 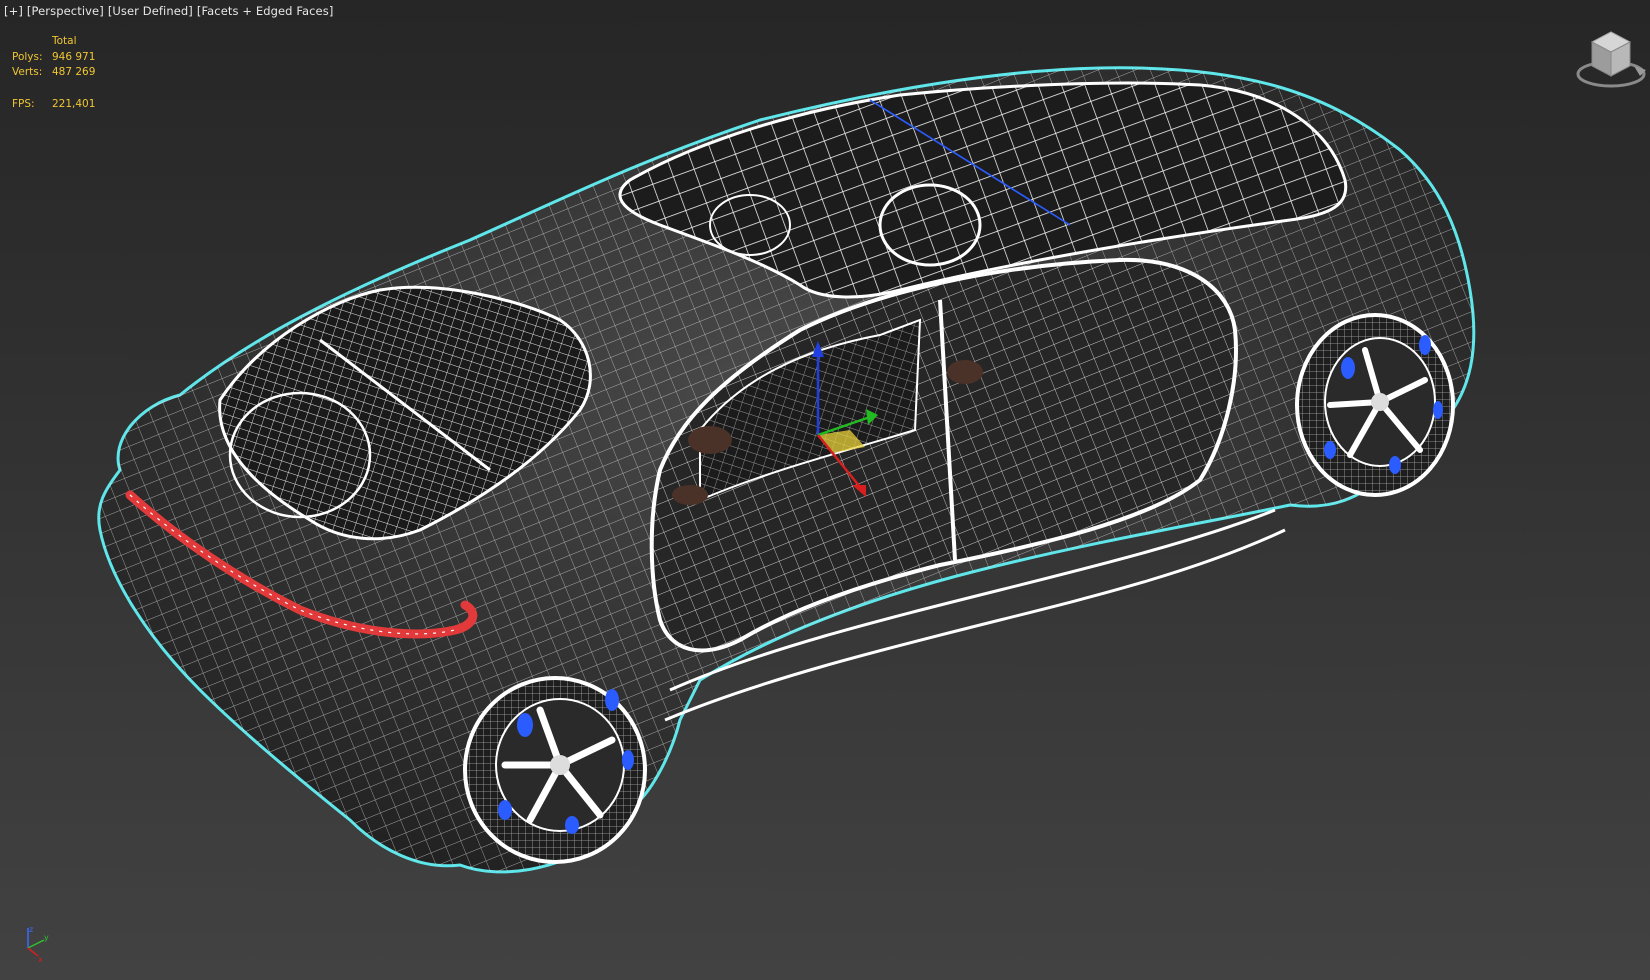 What do you see at coordinates (840, 425) in the screenshot?
I see `transform-gizmo-icon` at bounding box center [840, 425].